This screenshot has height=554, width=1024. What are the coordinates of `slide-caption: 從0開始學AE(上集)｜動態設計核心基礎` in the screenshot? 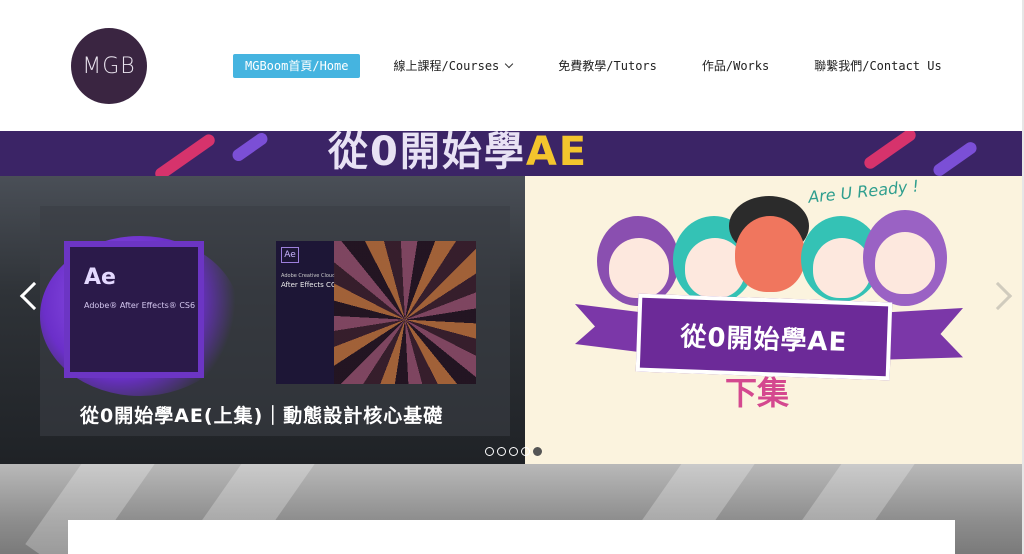 It's located at (262, 416).